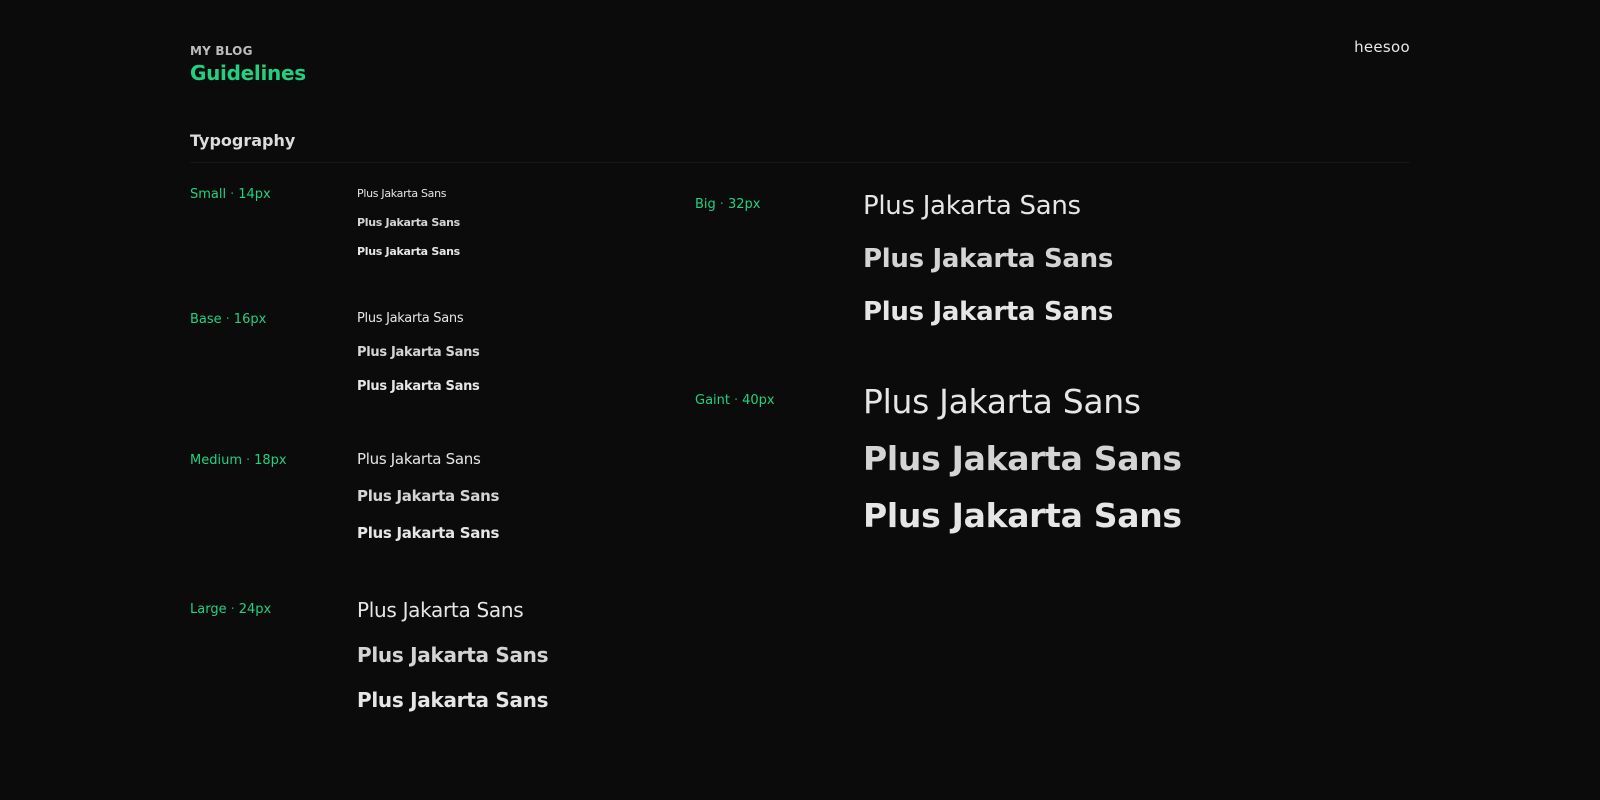  Describe the element at coordinates (1022, 515) in the screenshot. I see `sample-gaint-bold: Plus Jakarta Sans` at that location.